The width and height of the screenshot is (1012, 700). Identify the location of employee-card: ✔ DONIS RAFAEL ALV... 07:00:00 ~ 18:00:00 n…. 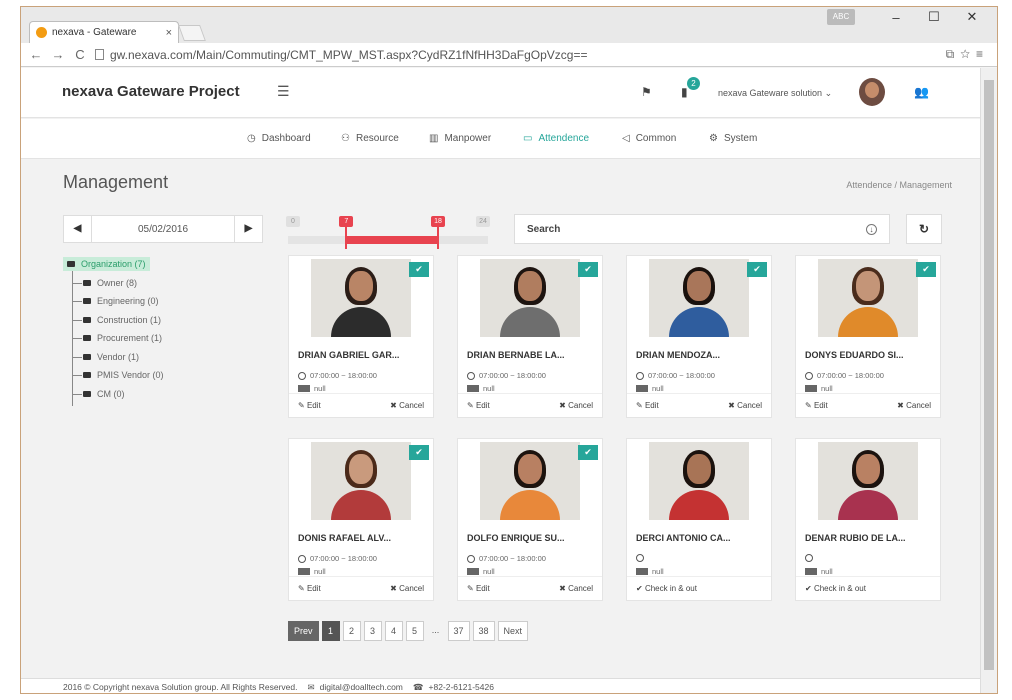
(361, 519).